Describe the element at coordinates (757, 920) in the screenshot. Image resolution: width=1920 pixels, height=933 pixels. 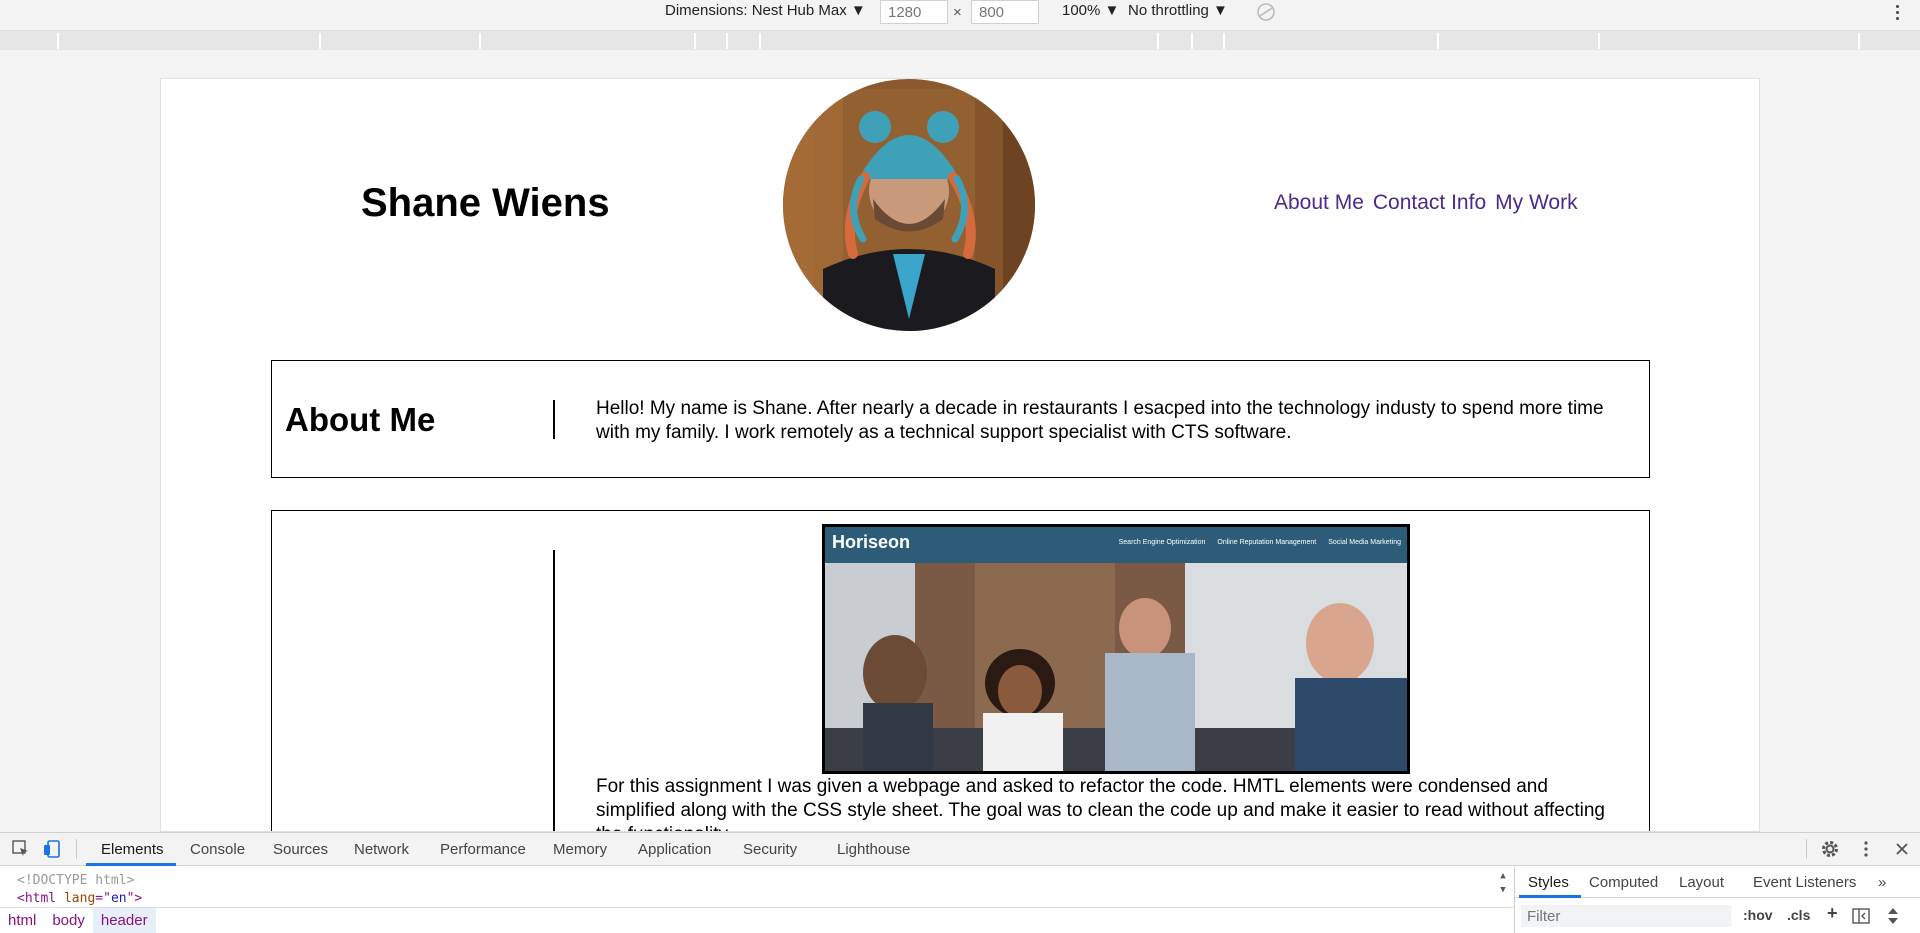
I see `breadcrumb: html body header` at that location.